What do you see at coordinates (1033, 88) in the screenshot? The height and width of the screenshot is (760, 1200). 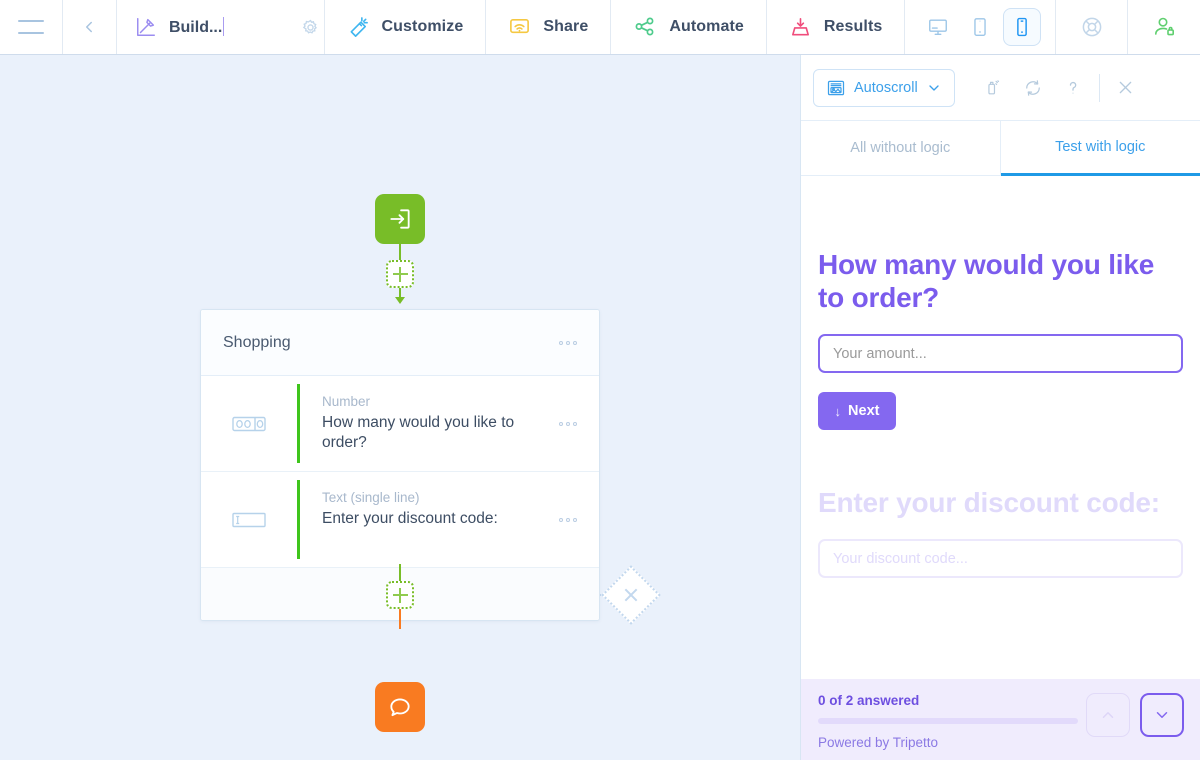 I see `restart-button` at bounding box center [1033, 88].